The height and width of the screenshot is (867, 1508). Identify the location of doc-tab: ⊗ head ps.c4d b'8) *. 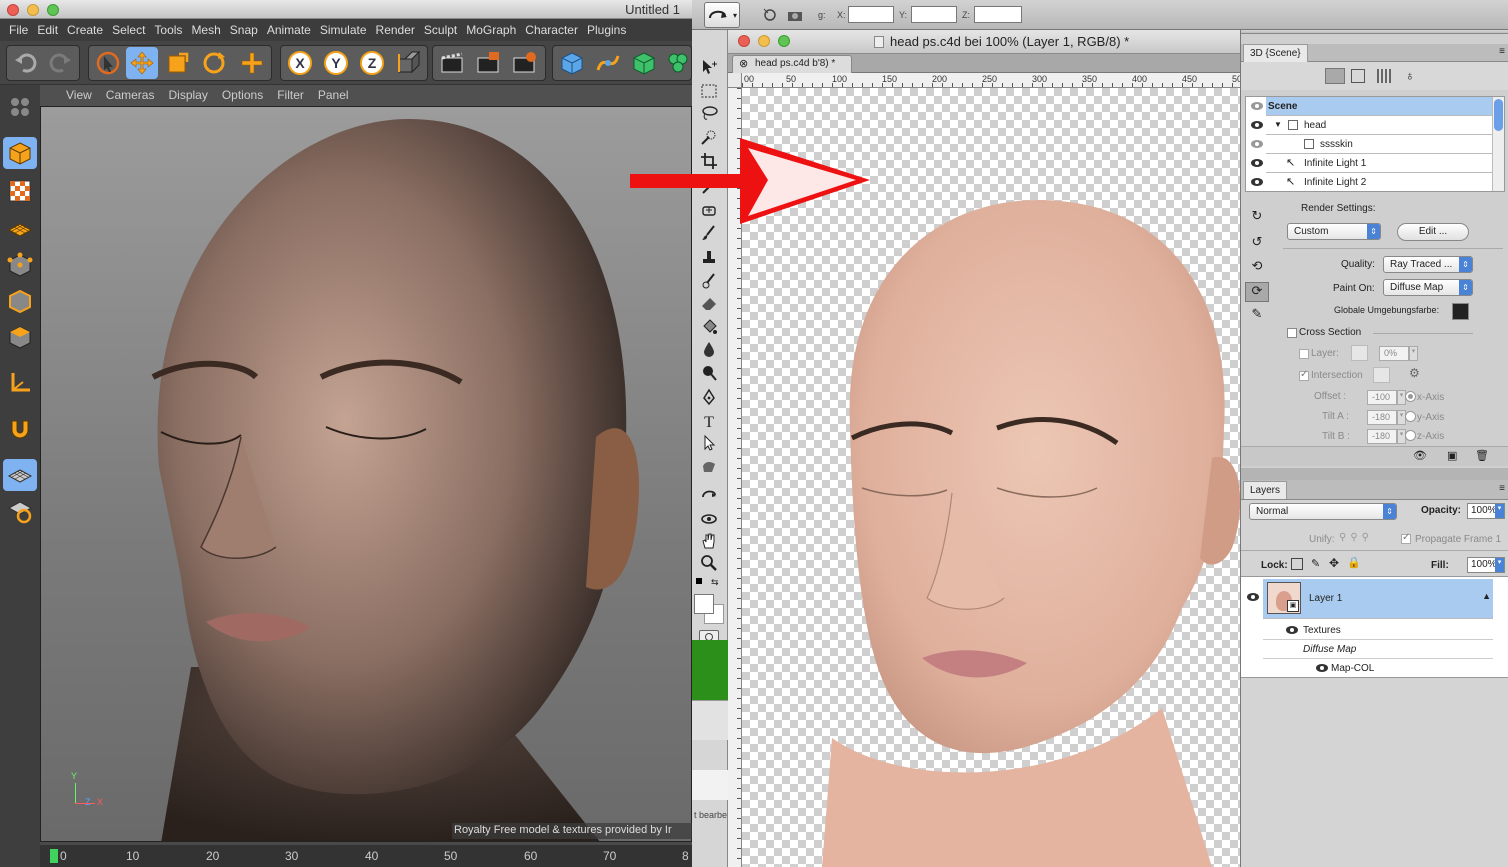
(792, 64).